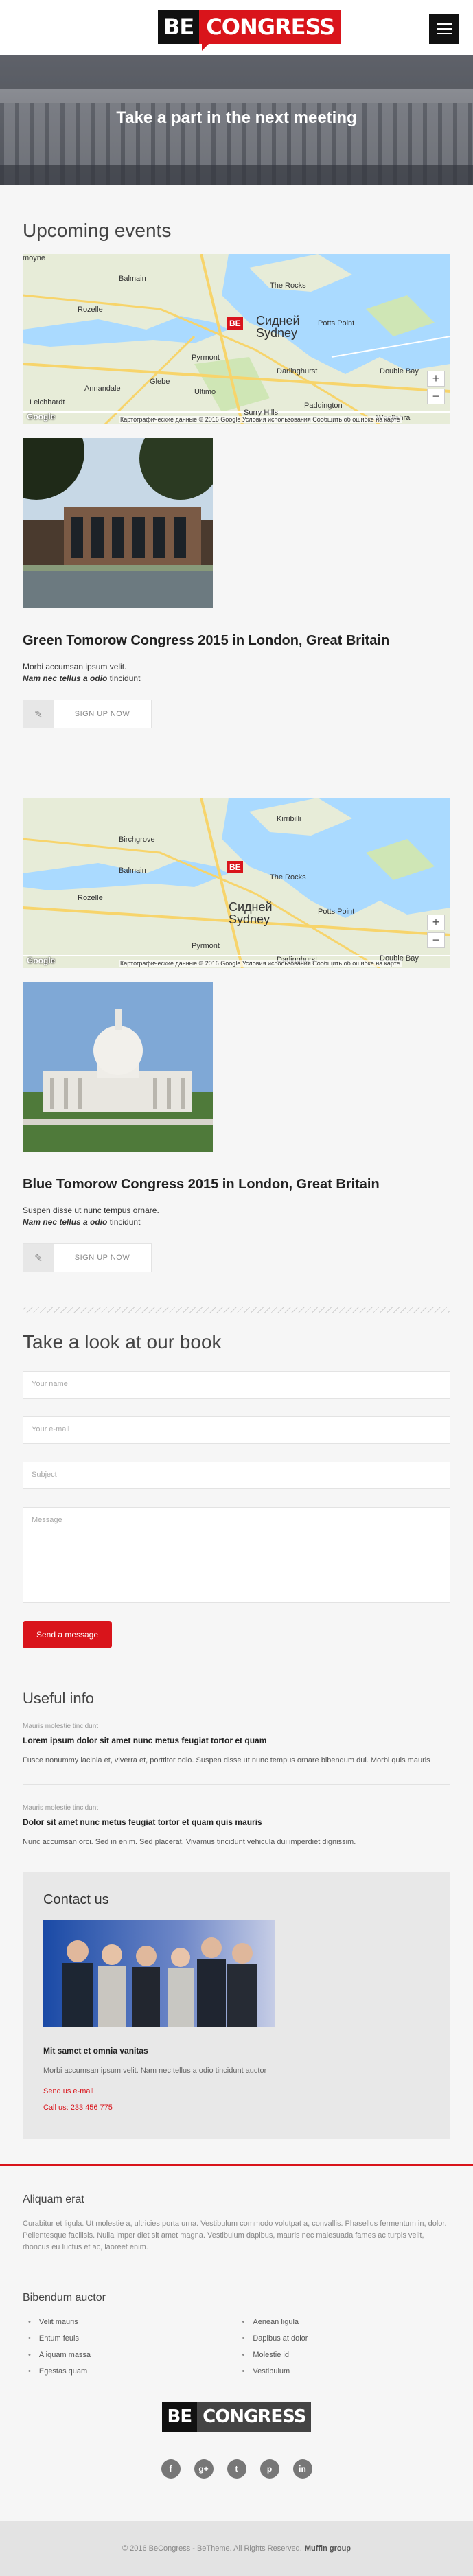 Image resolution: width=473 pixels, height=2576 pixels. Describe the element at coordinates (344, 2322) in the screenshot. I see `footer-link: Aenean ligula` at that location.